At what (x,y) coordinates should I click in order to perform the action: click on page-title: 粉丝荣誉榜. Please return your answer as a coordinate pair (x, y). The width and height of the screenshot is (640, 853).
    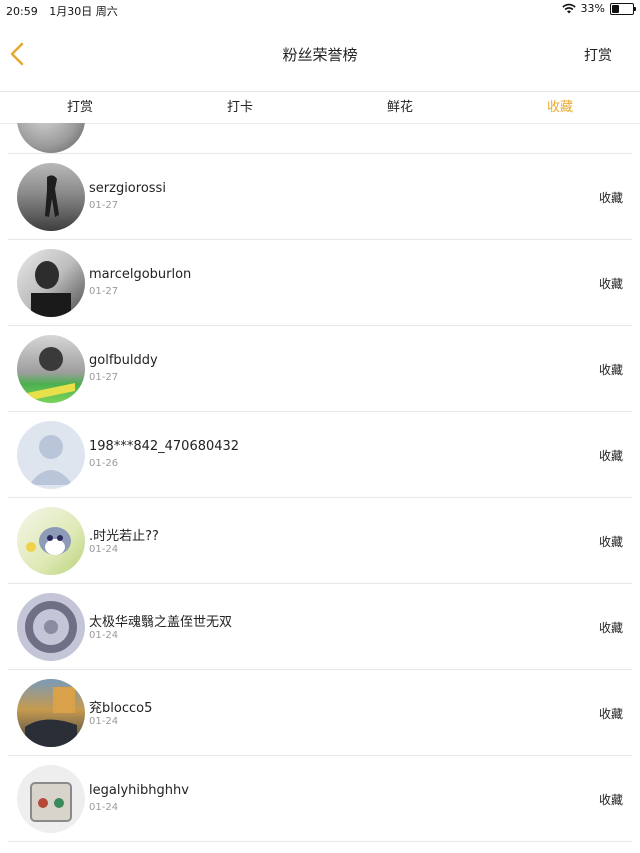
    Looking at the image, I should click on (320, 55).